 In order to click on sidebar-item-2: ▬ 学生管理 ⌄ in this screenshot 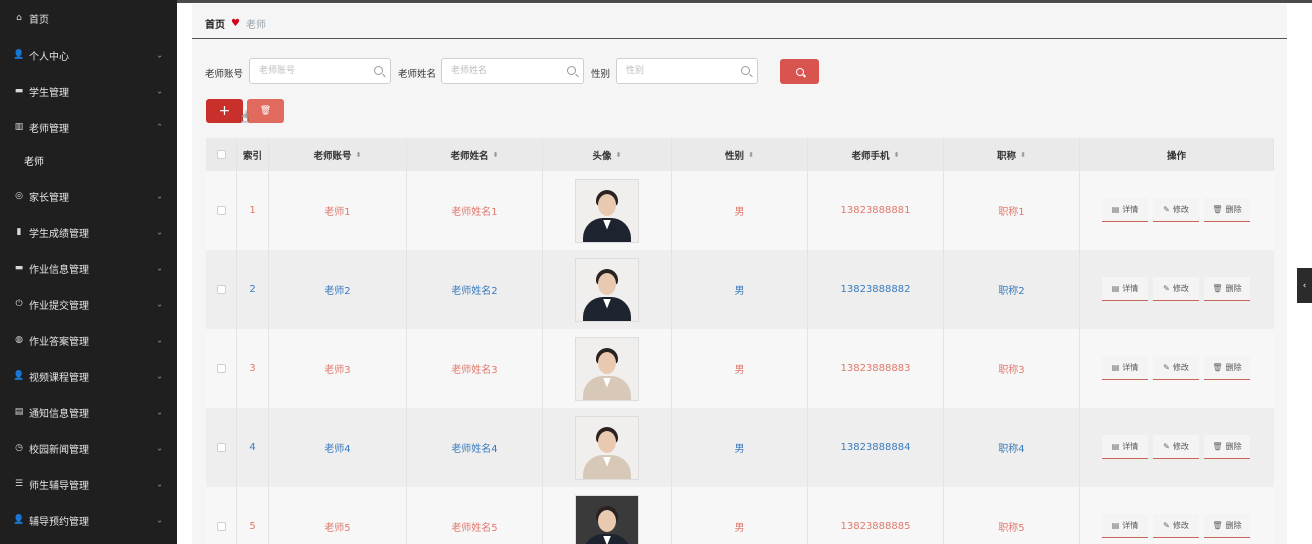, I will do `click(88, 91)`.